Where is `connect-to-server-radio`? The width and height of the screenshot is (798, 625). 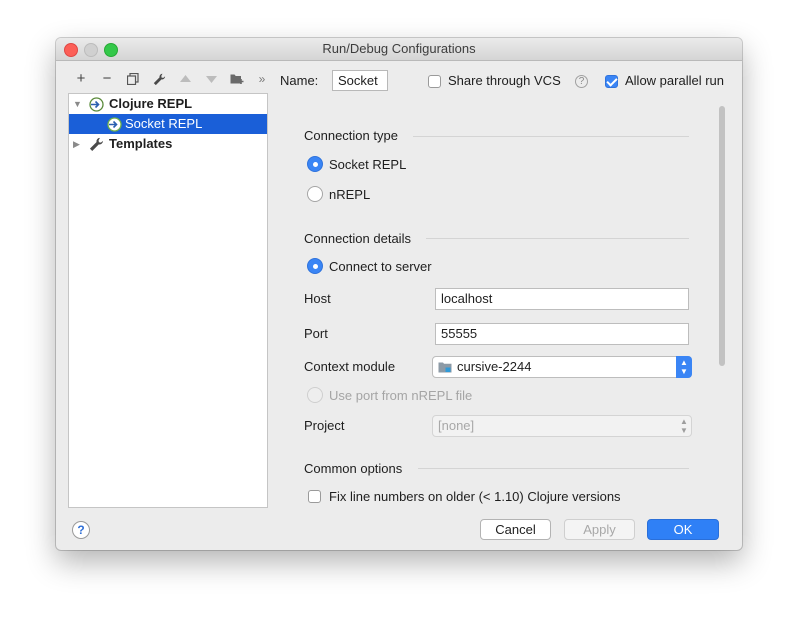 connect-to-server-radio is located at coordinates (315, 266).